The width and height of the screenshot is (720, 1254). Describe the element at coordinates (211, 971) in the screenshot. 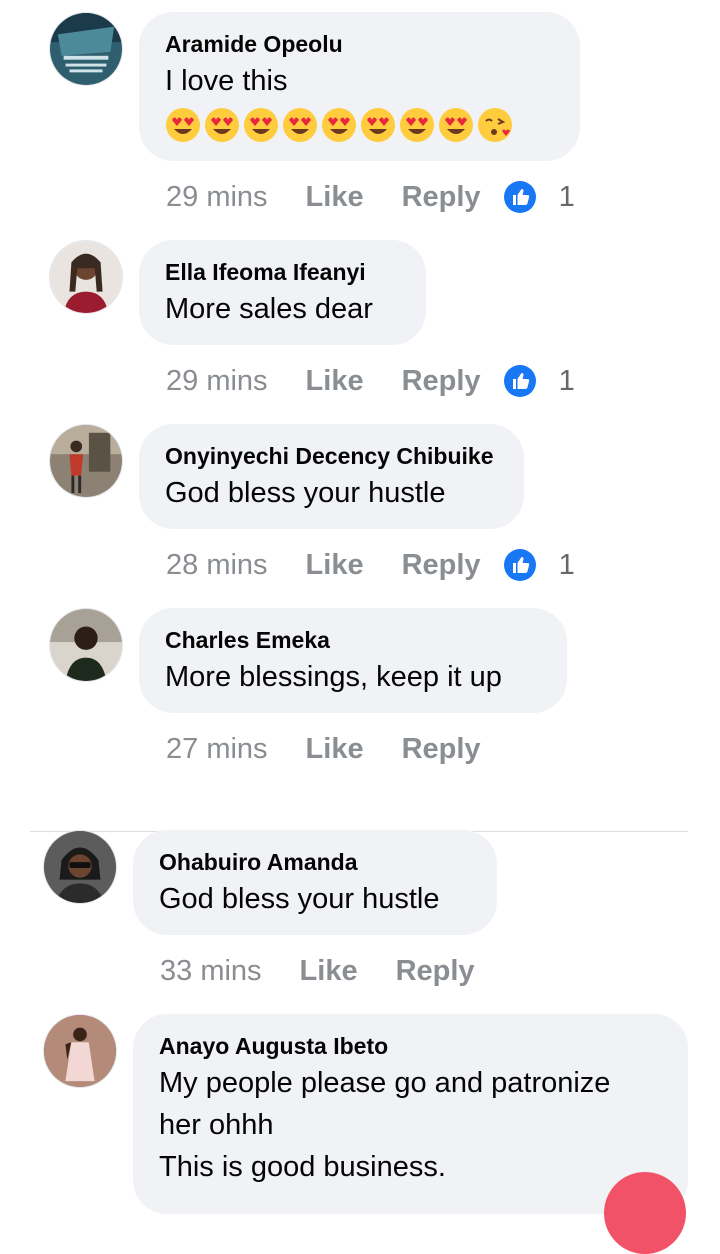

I see `comment-timestamp: 33 mins` at that location.